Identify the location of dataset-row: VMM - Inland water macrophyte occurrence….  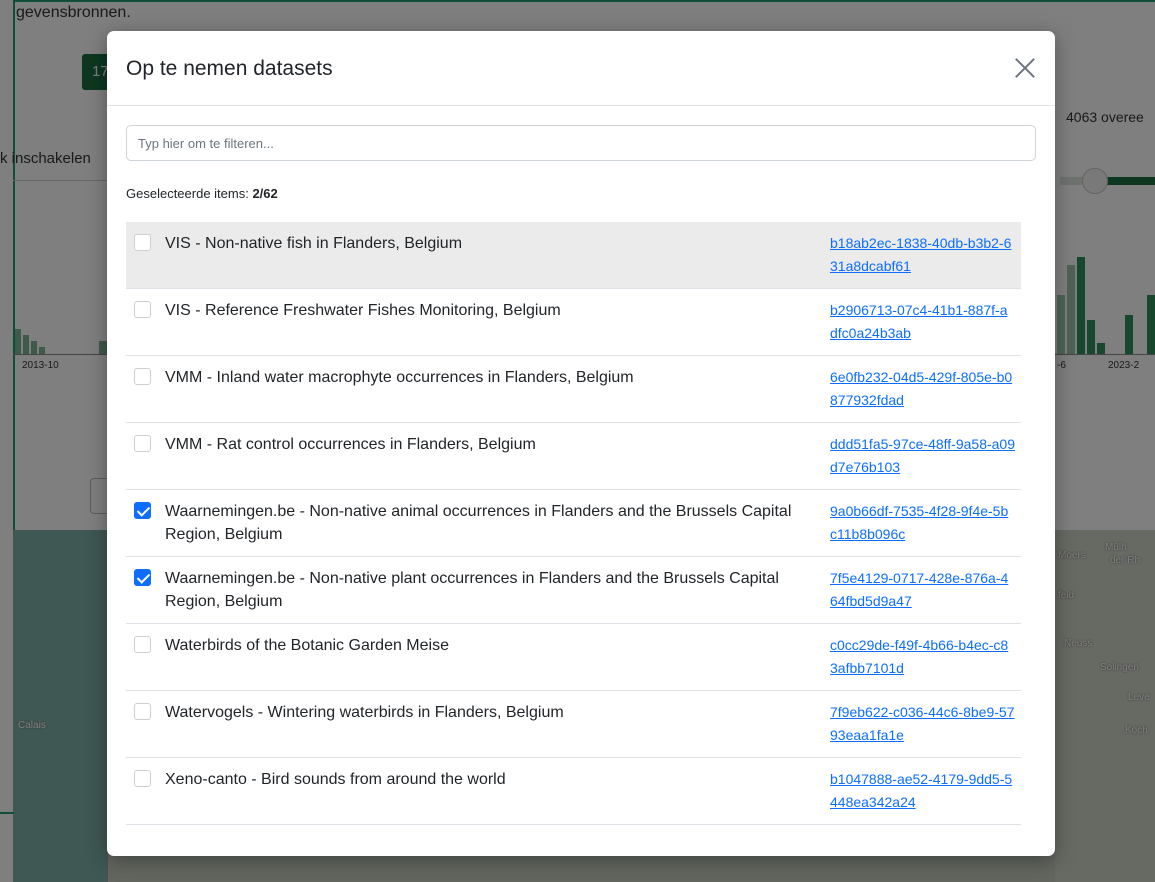
(573, 389).